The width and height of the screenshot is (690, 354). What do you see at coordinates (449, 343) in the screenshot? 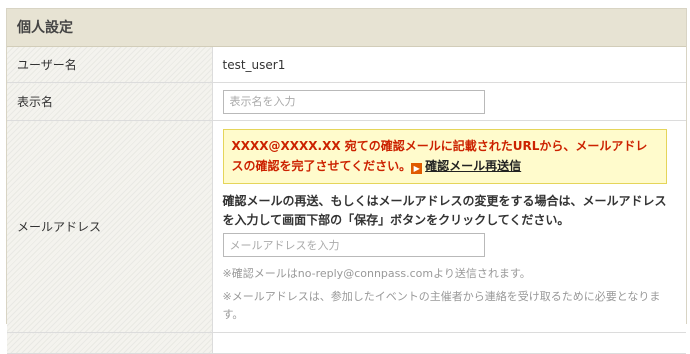
I see `next-row-value` at bounding box center [449, 343].